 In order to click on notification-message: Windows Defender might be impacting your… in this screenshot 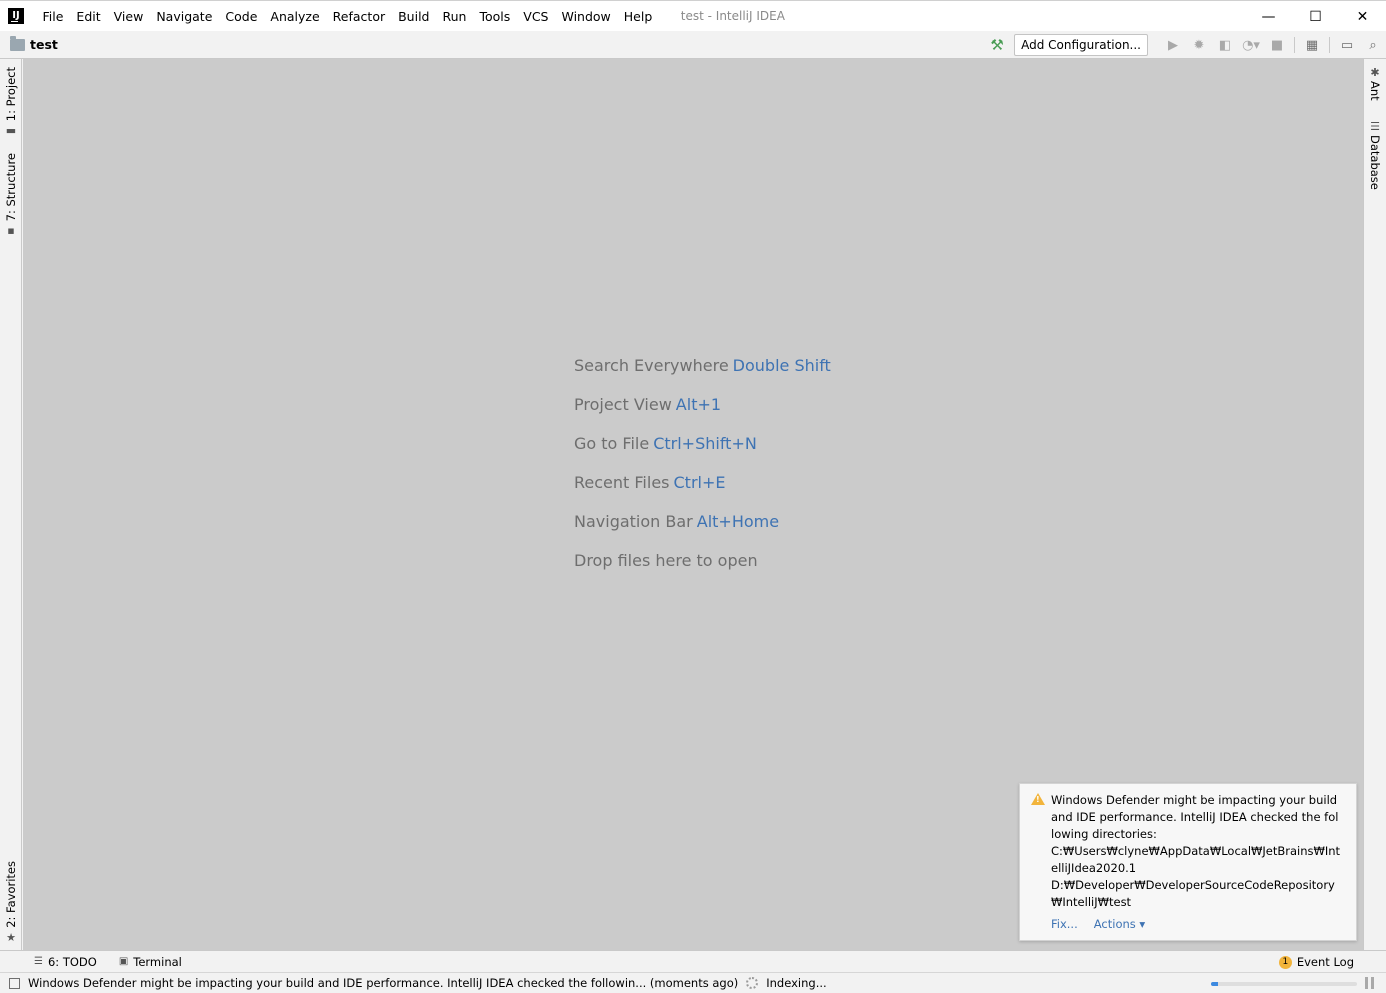, I will do `click(1195, 817)`.